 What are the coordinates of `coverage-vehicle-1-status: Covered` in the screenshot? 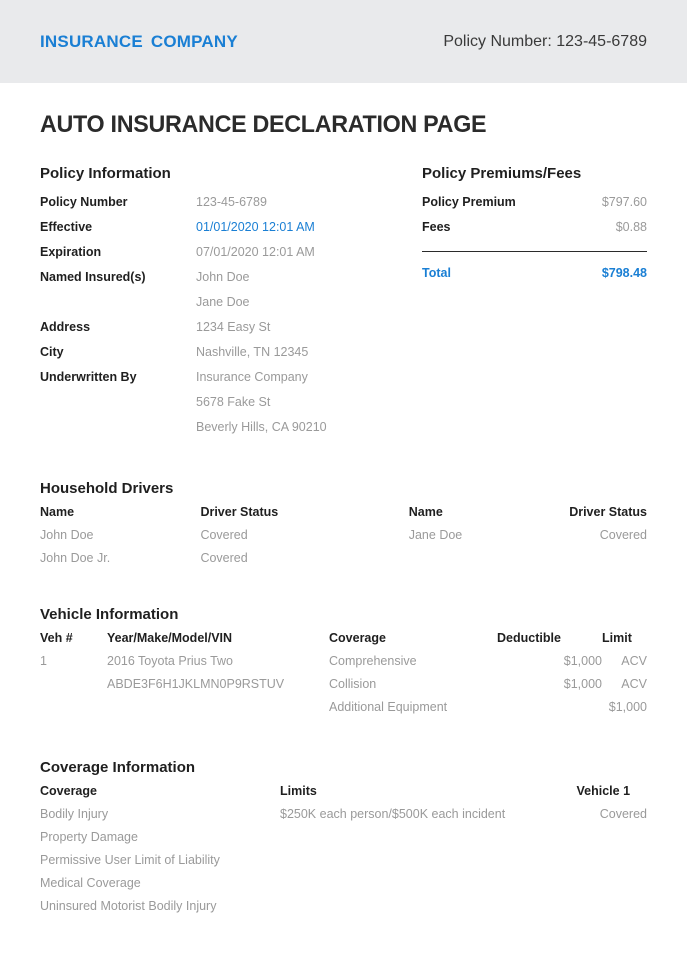 It's located at (623, 814).